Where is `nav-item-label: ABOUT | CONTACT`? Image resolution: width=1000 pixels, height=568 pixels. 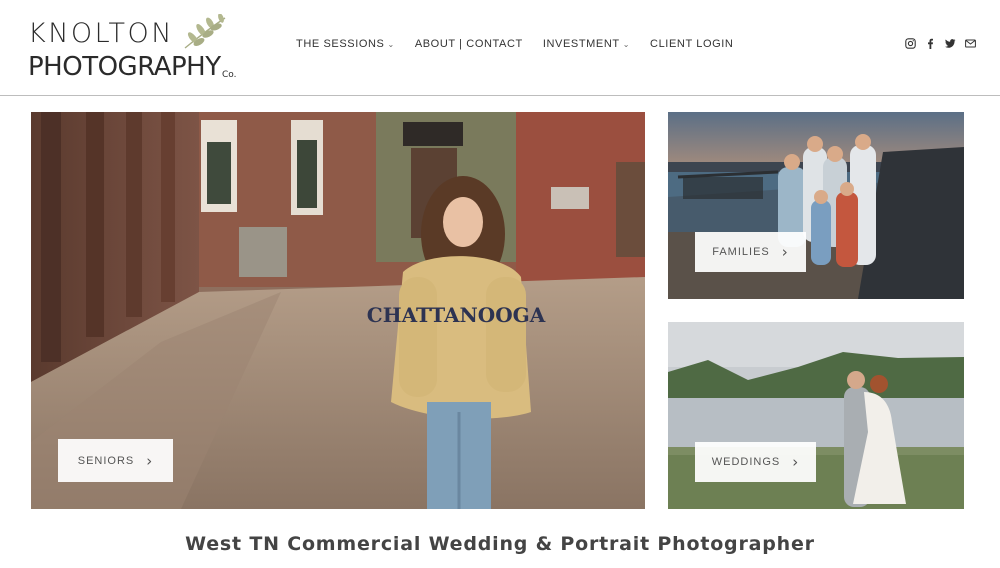 nav-item-label: ABOUT | CONTACT is located at coordinates (468, 44).